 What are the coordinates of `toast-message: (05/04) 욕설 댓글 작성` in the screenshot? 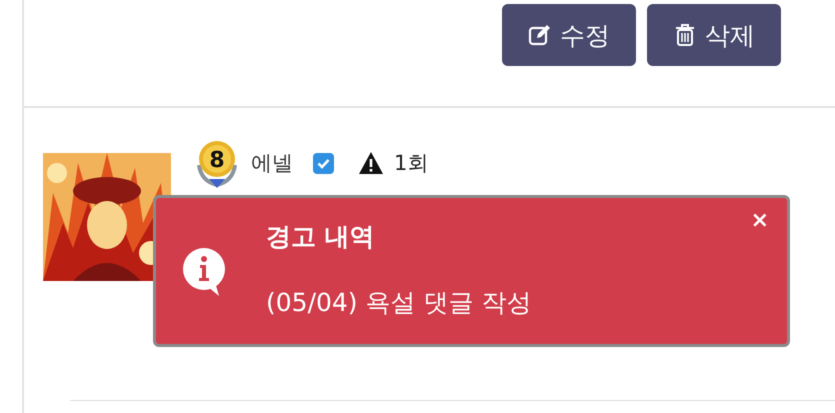 It's located at (399, 303).